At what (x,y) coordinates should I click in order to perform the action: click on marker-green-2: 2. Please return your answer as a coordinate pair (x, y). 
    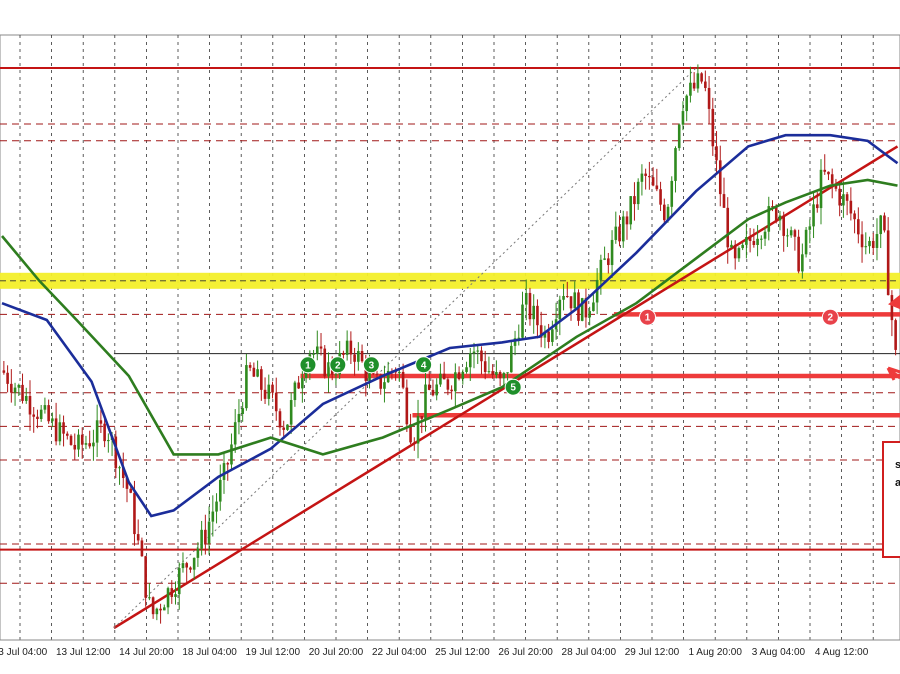
    Looking at the image, I should click on (338, 365).